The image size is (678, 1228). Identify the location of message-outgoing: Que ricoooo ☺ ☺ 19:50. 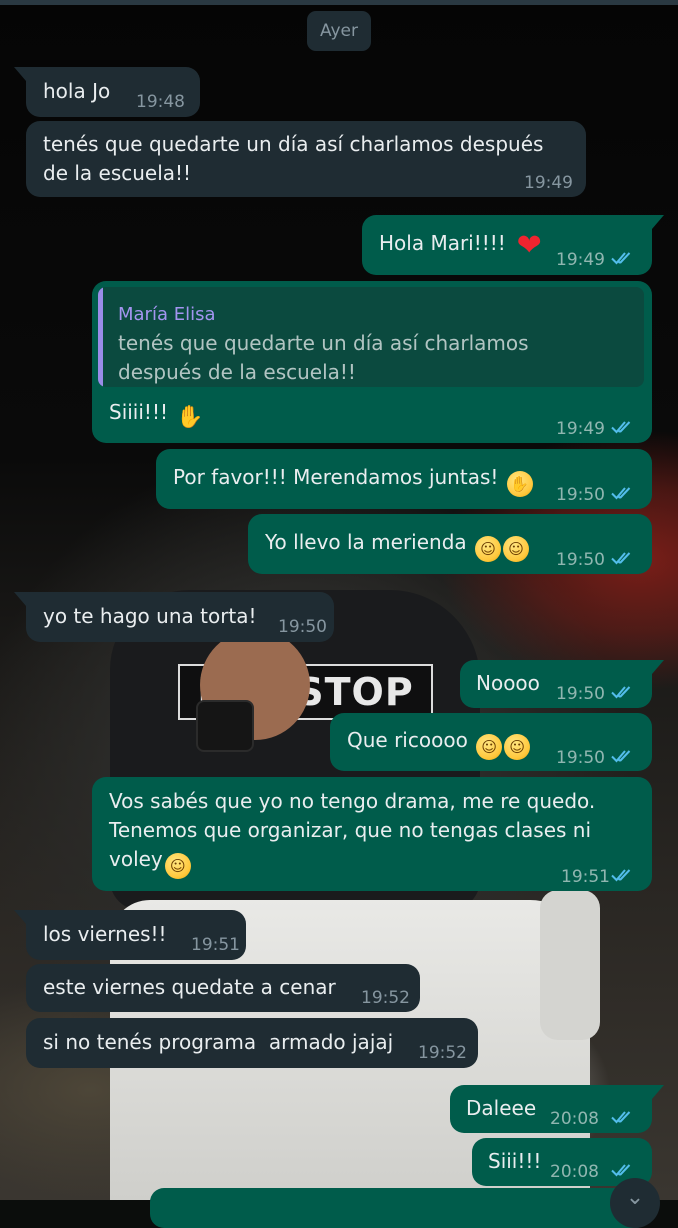
(491, 742).